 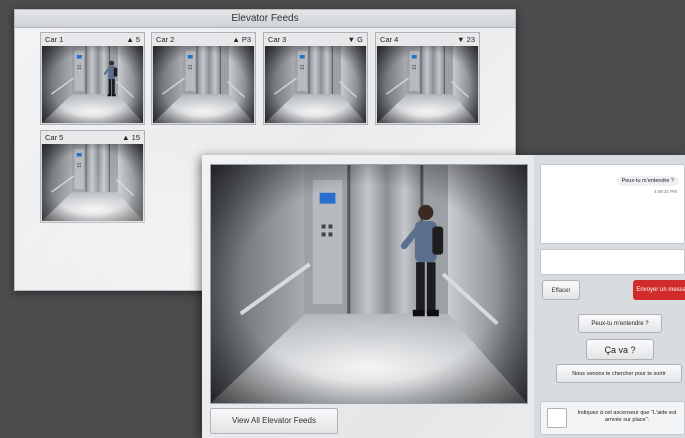 What do you see at coordinates (557, 418) in the screenshot?
I see `help-arrived-checkbox` at bounding box center [557, 418].